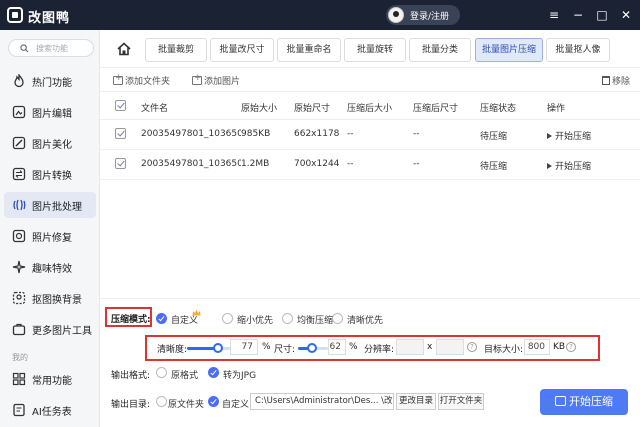  What do you see at coordinates (50, 410) in the screenshot?
I see `sidebar-item-ai-tasks: AI任务表` at bounding box center [50, 410].